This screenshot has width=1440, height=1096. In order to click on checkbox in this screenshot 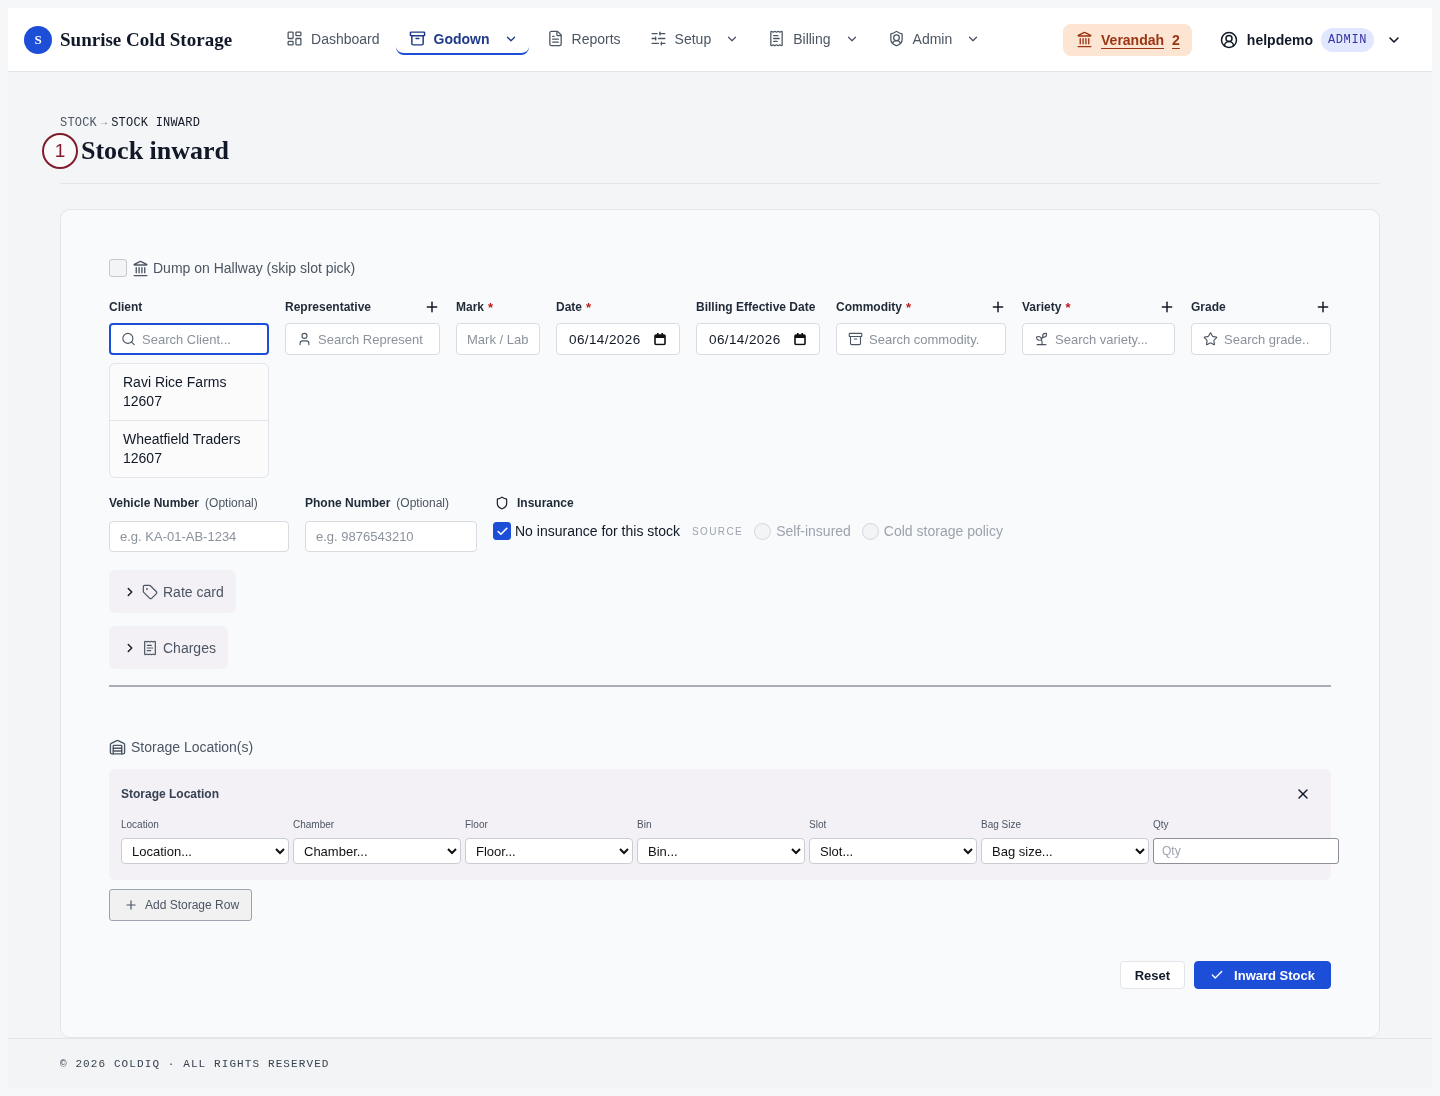, I will do `click(502, 531)`.